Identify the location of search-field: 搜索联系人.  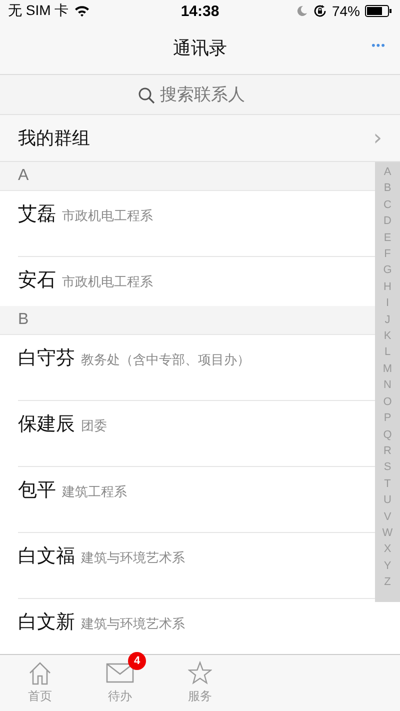
(210, 95).